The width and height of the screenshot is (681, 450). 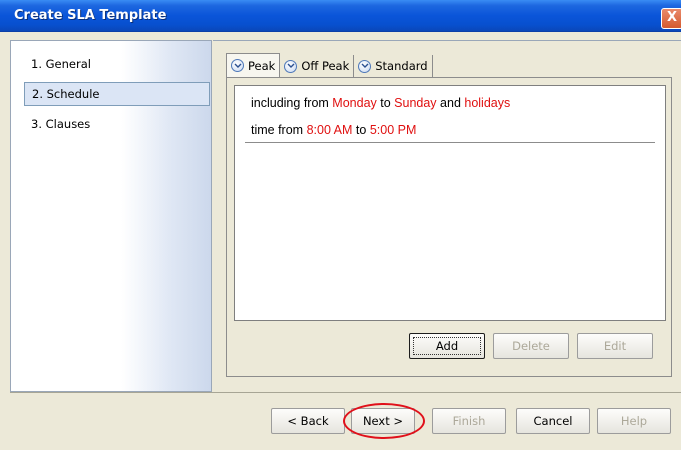 I want to click on back-label: < Back, so click(x=308, y=421).